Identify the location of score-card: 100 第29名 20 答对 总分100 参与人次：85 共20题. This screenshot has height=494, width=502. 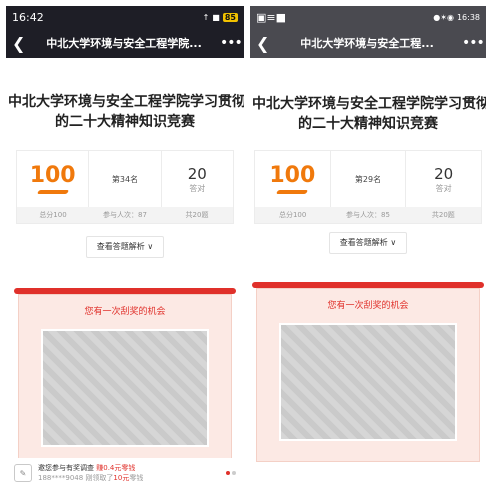
(368, 187).